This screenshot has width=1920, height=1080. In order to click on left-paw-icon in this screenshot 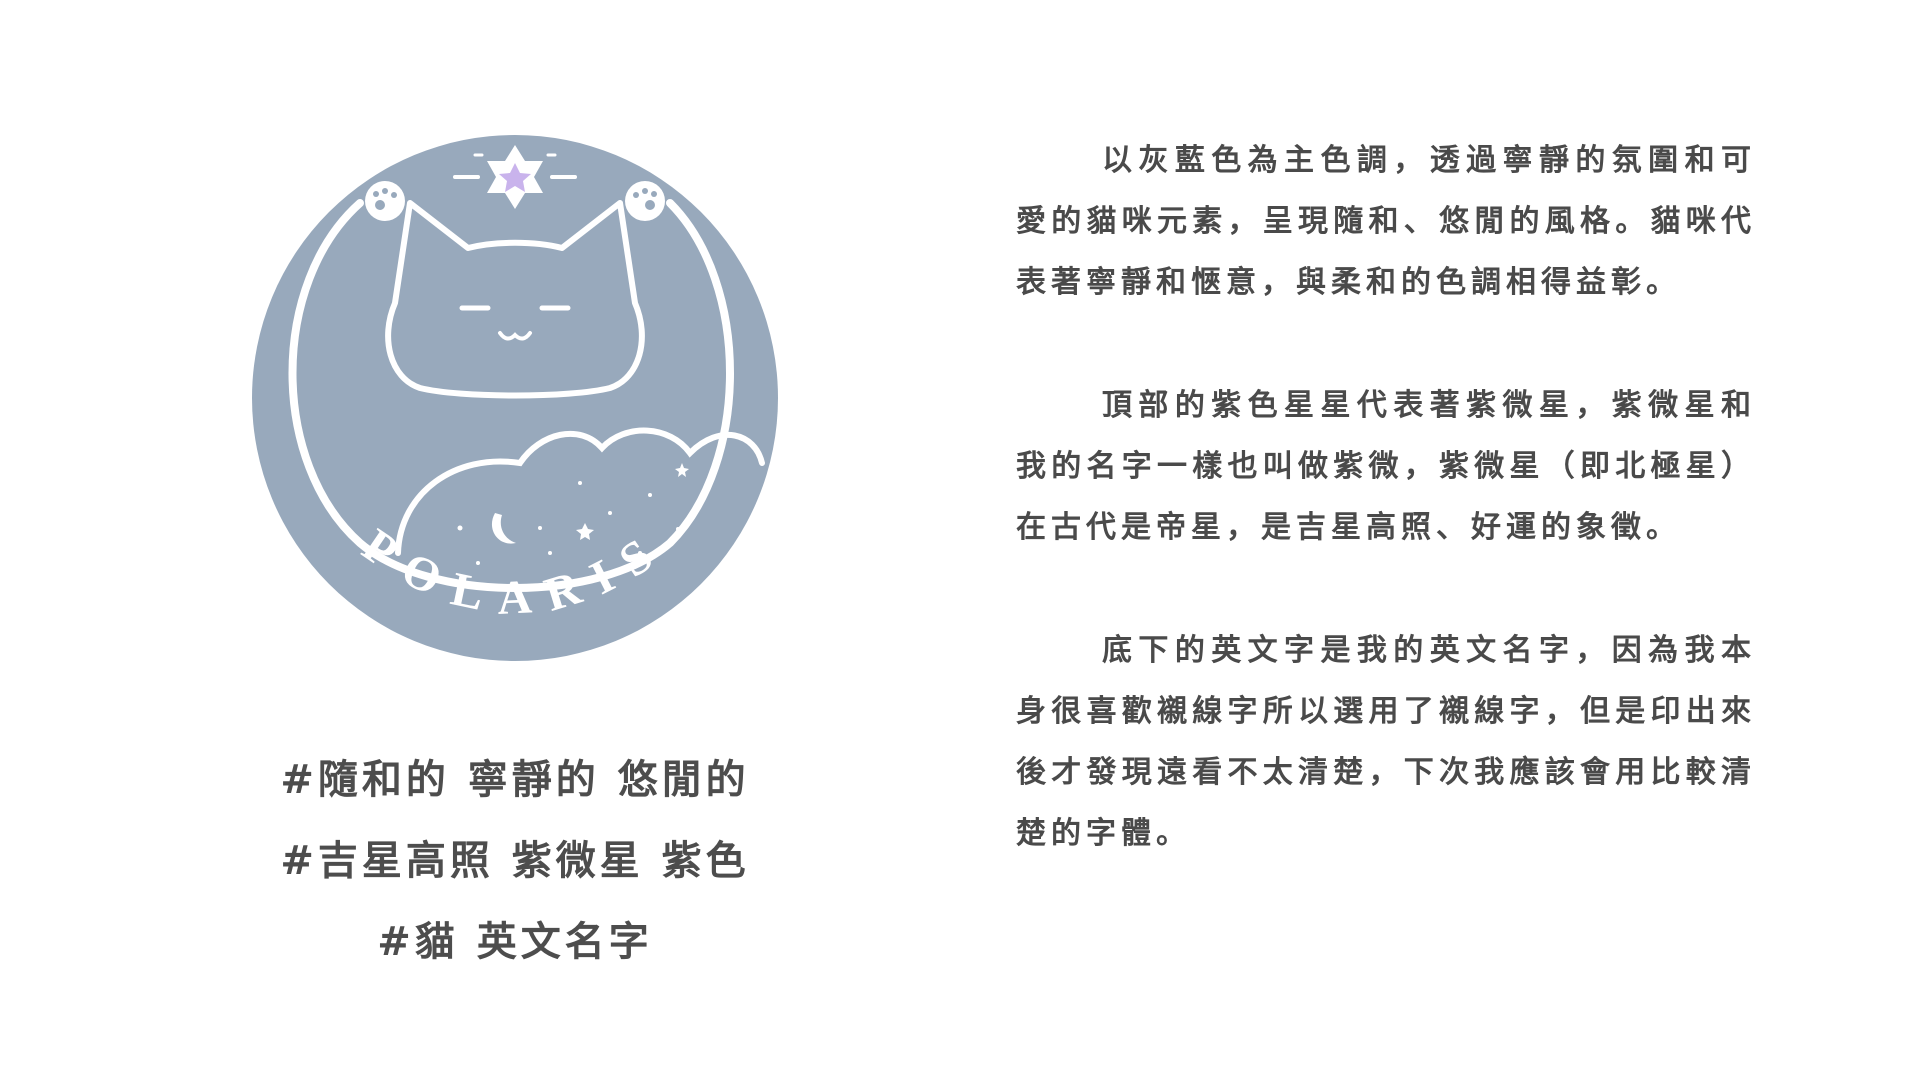, I will do `click(385, 201)`.